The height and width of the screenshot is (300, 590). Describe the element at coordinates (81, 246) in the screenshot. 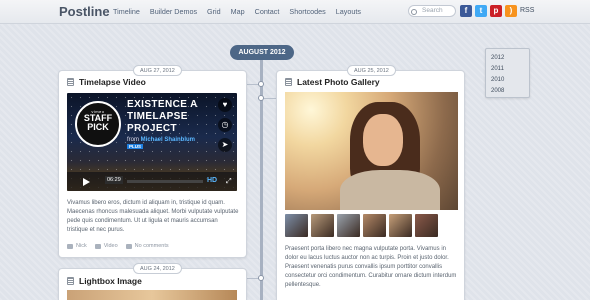

I see `post-author: Nick` at that location.